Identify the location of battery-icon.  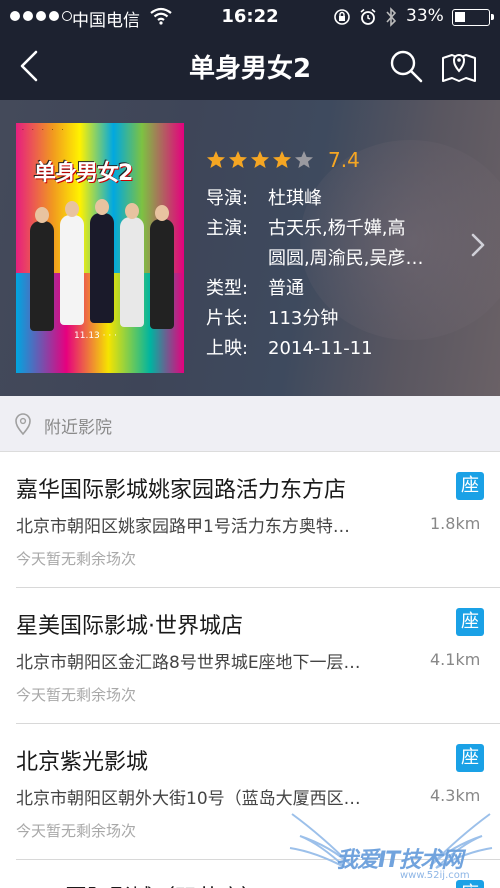
(473, 17).